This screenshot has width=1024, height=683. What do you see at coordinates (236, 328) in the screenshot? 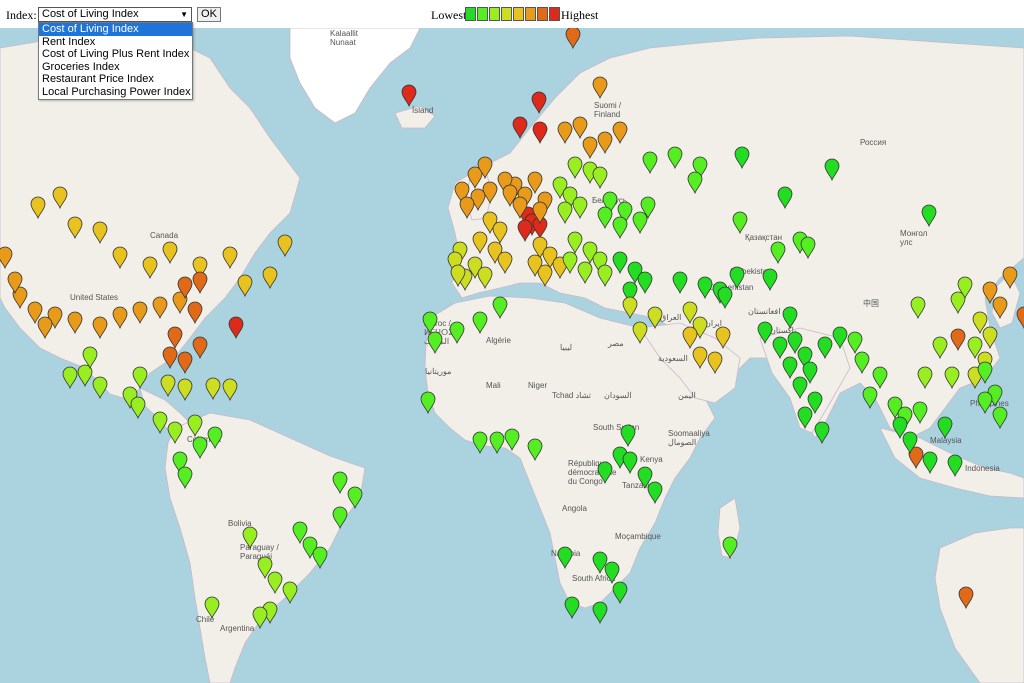
I see `map-marker-bermuda` at bounding box center [236, 328].